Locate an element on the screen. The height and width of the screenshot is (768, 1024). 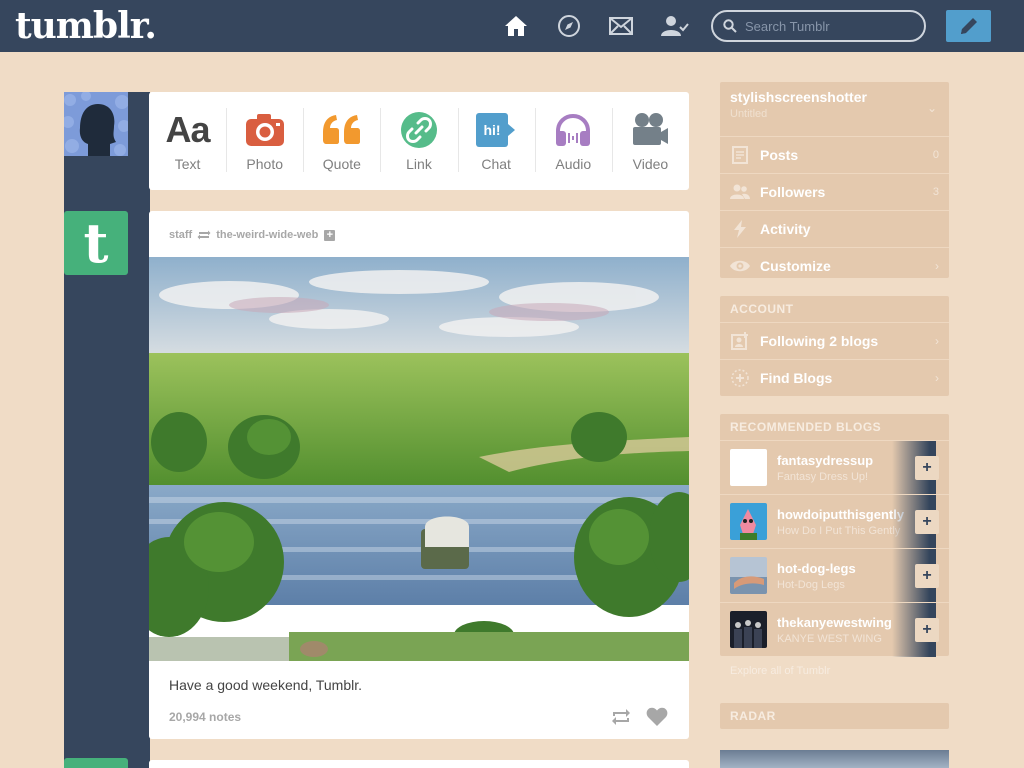
explore-link: Explore all of Tumblr is located at coordinates (780, 671).